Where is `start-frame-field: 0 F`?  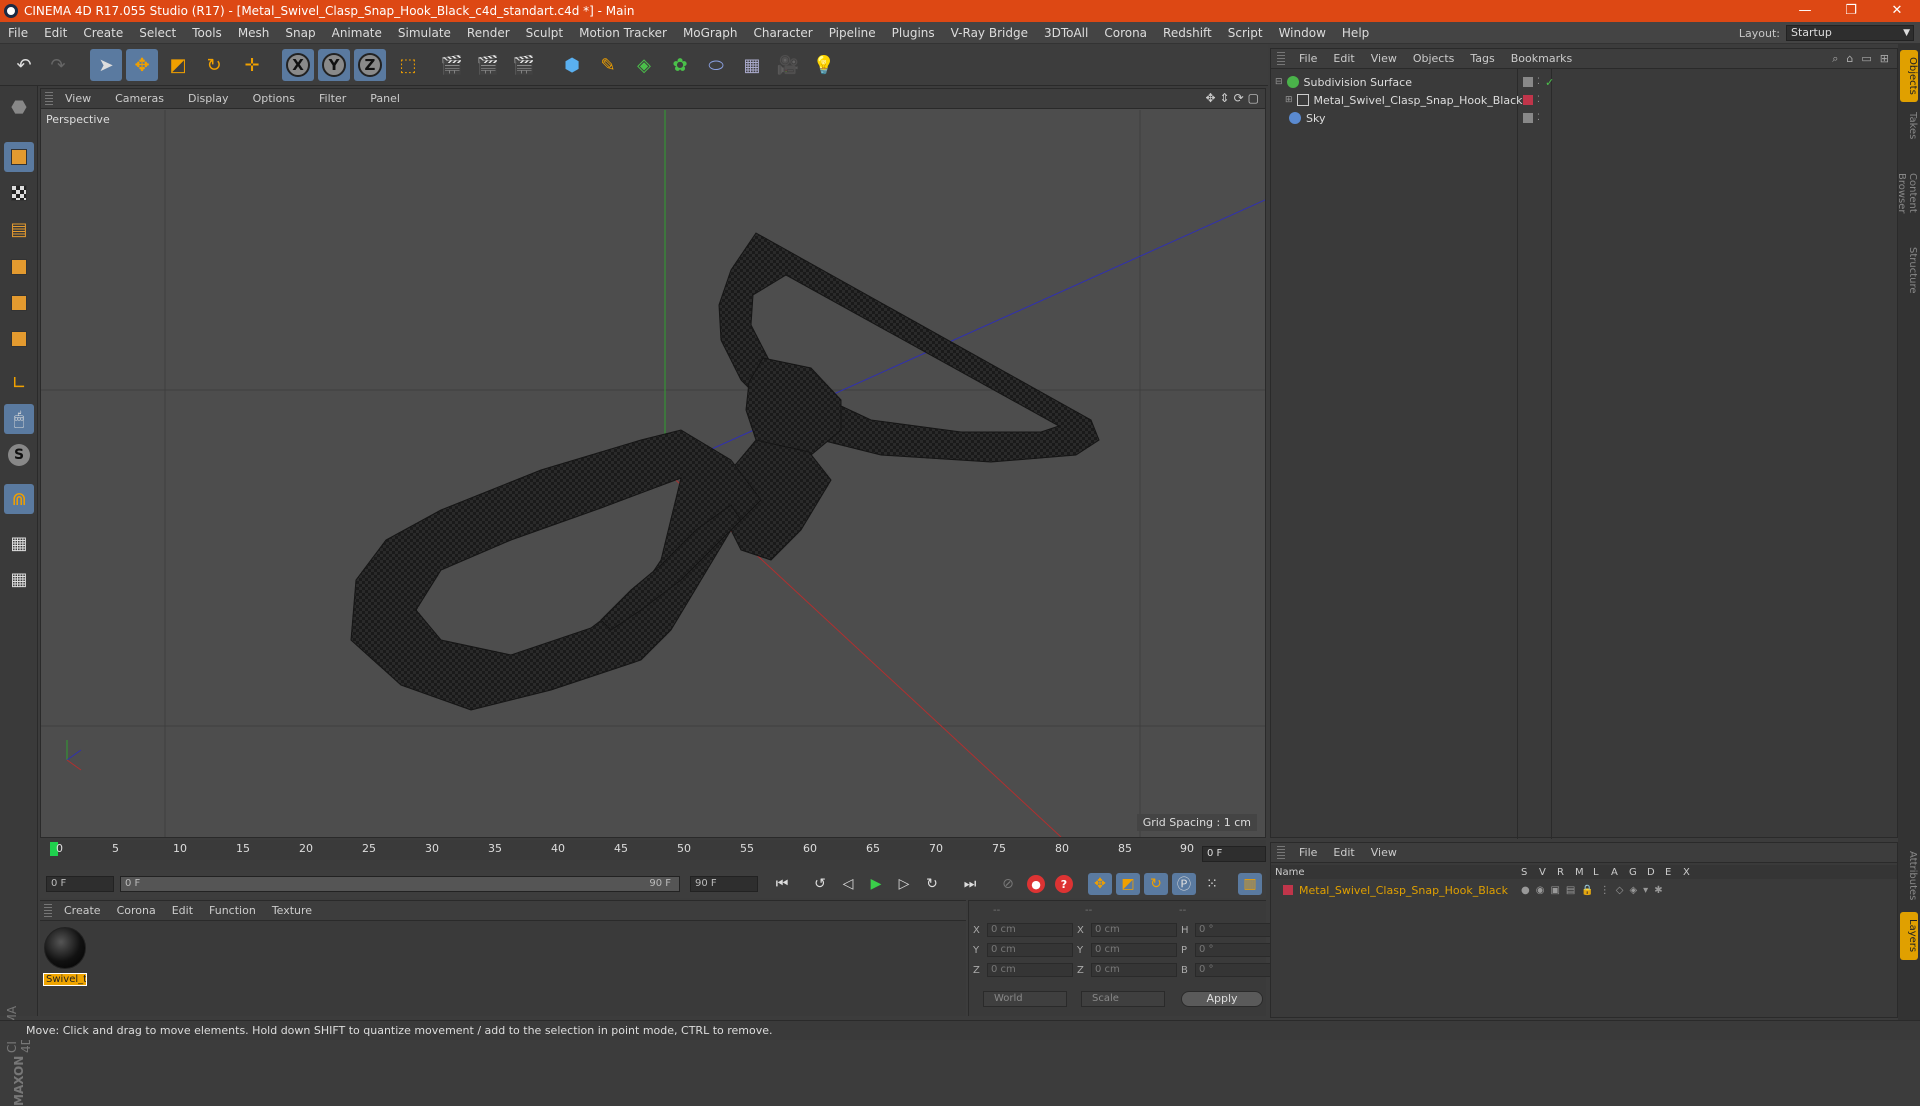
start-frame-field: 0 F is located at coordinates (80, 884).